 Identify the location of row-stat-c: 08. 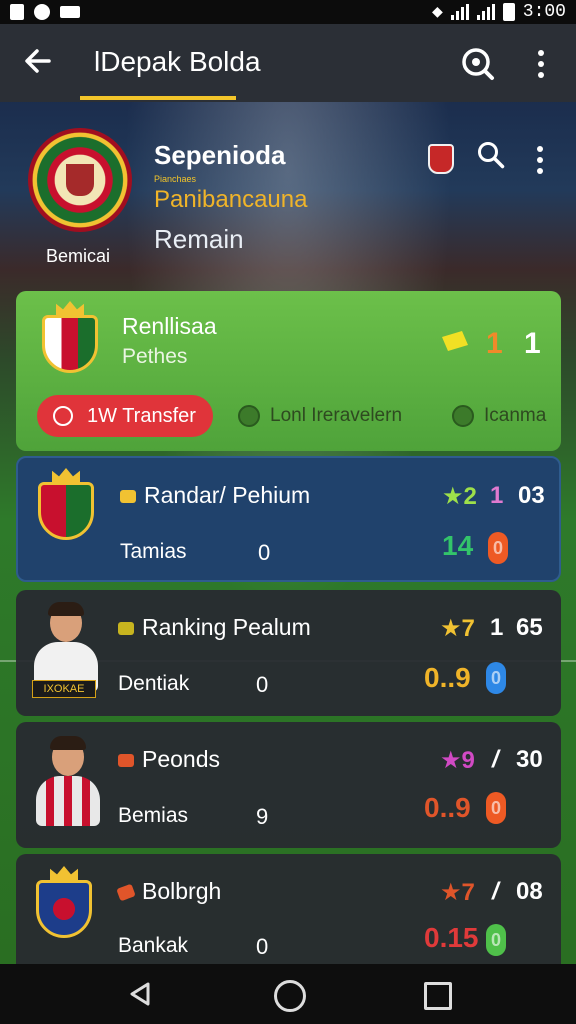
(529, 891).